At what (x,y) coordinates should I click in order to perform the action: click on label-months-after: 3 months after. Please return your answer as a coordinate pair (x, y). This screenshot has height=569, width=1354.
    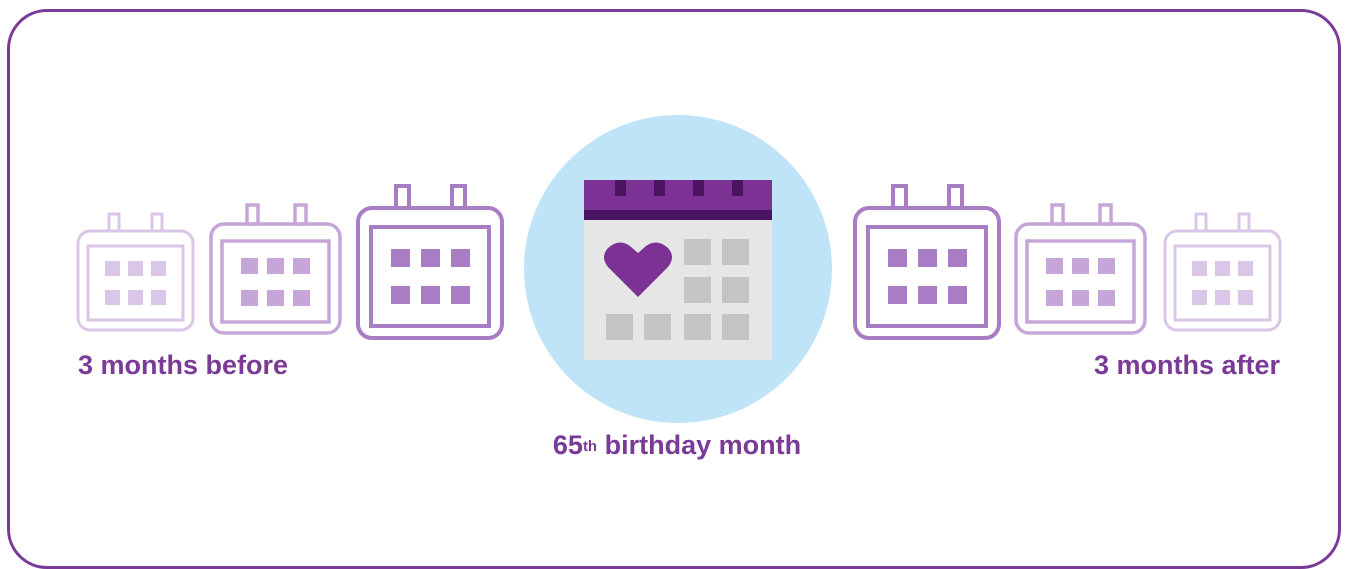
    Looking at the image, I should click on (1186, 365).